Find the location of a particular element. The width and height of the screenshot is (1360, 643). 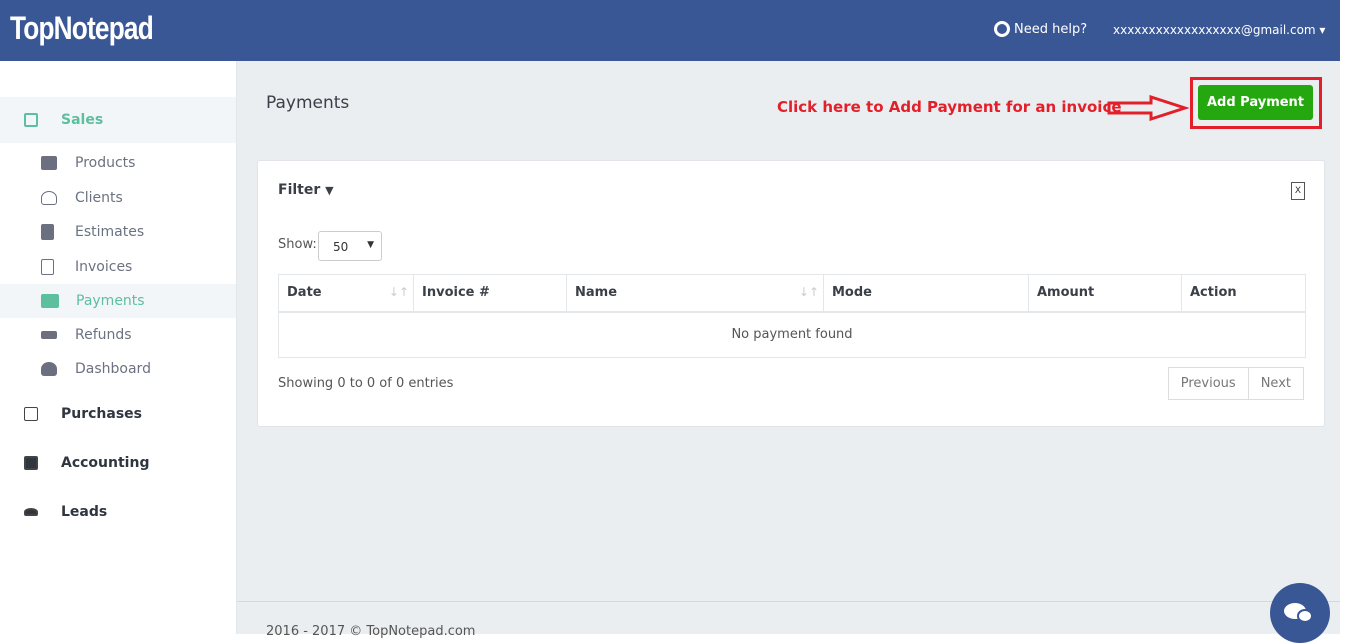

label: Leads is located at coordinates (84, 512).